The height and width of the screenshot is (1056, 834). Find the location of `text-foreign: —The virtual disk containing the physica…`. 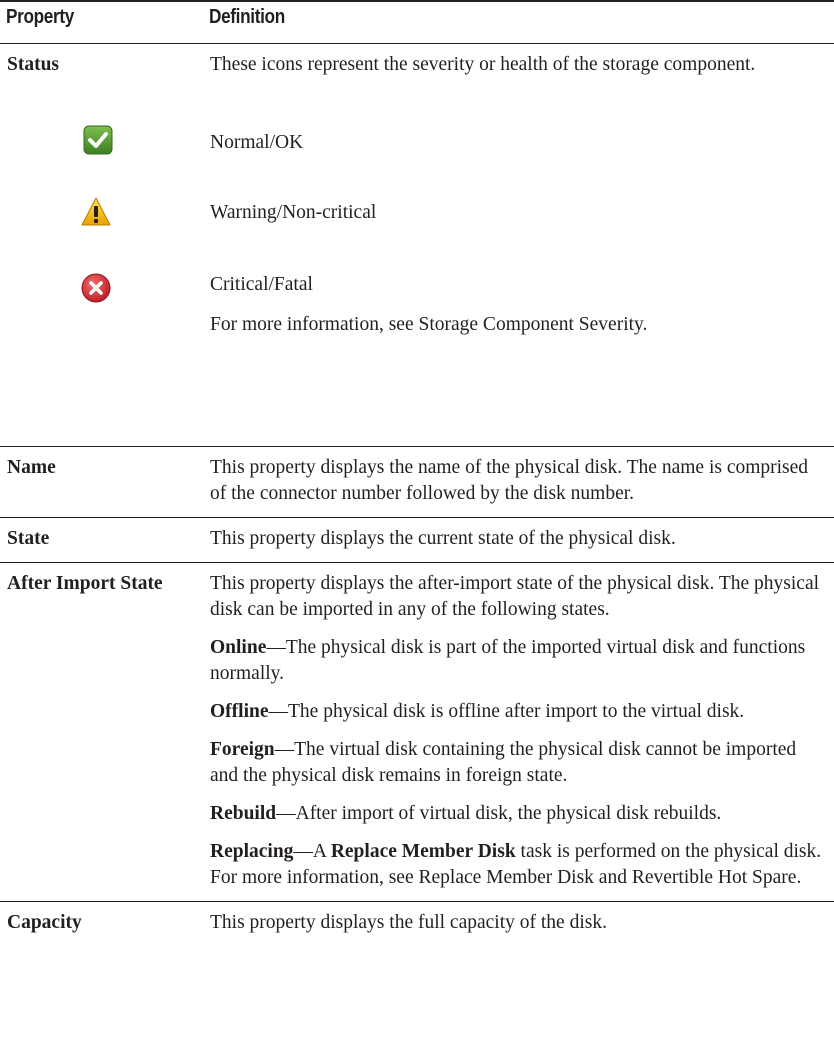

text-foreign: —The virtual disk containing the physica… is located at coordinates (503, 762).